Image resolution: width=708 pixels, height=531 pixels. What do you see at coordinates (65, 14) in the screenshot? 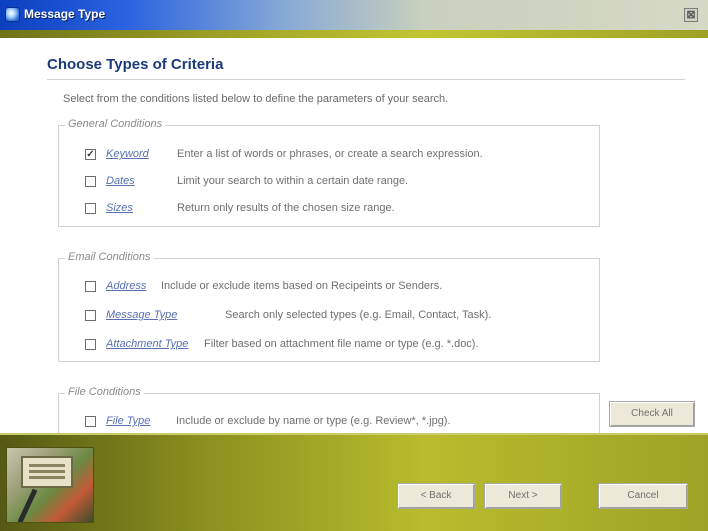
I see `window-title: Message Type` at bounding box center [65, 14].